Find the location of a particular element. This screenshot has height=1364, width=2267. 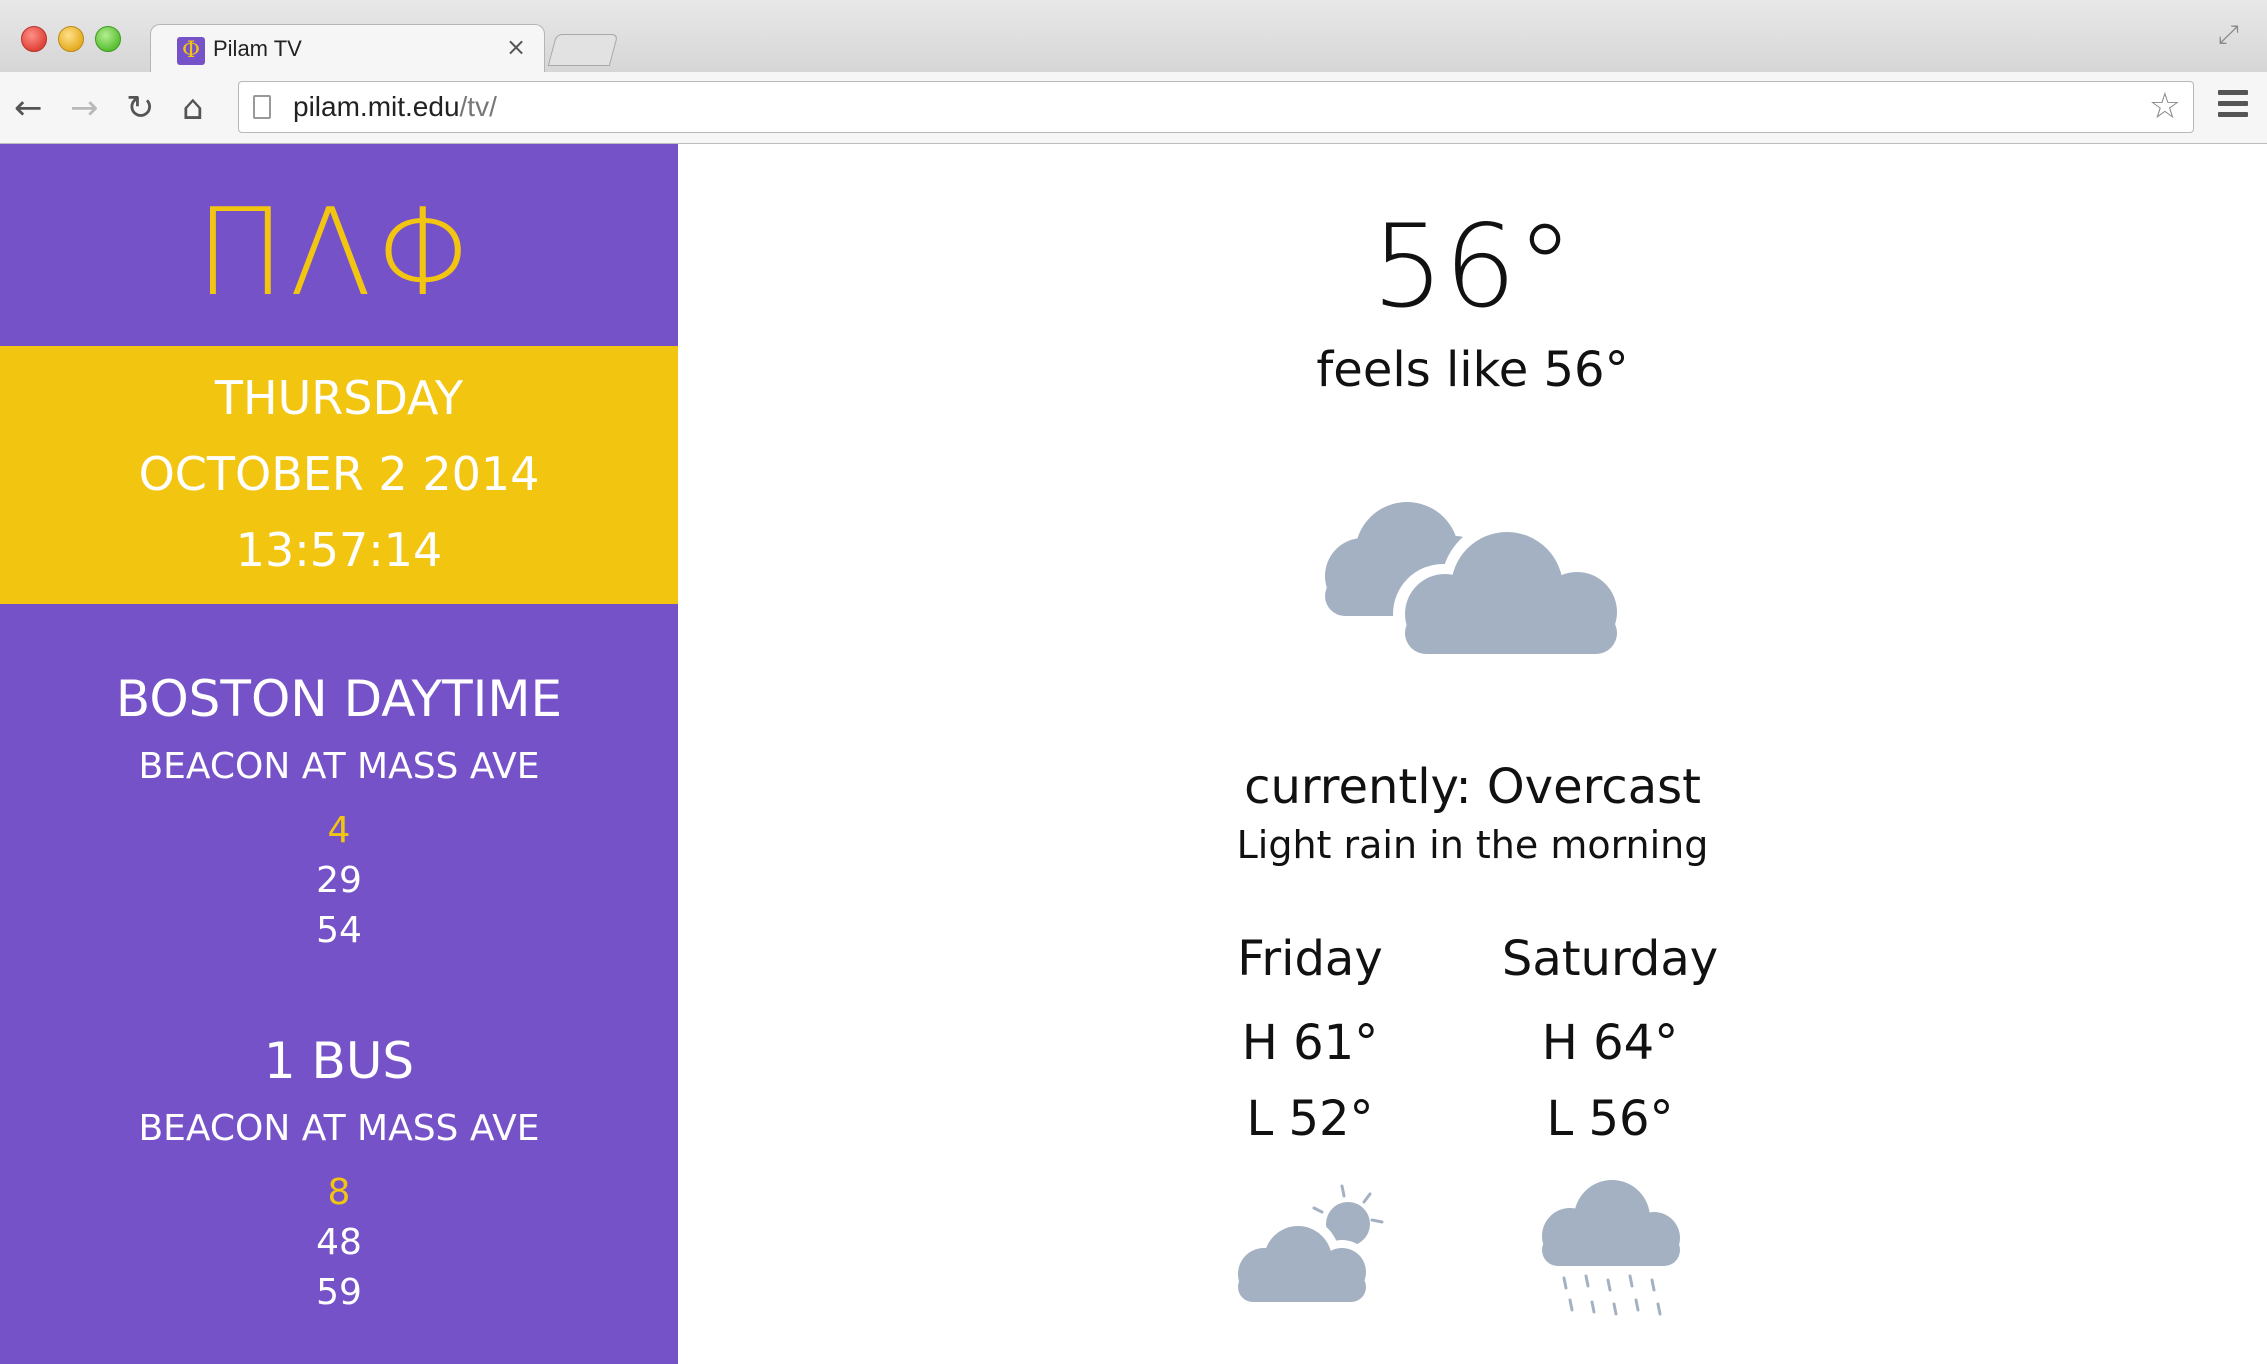

url-text: pilam.mit.edu/tv/ is located at coordinates (395, 107).